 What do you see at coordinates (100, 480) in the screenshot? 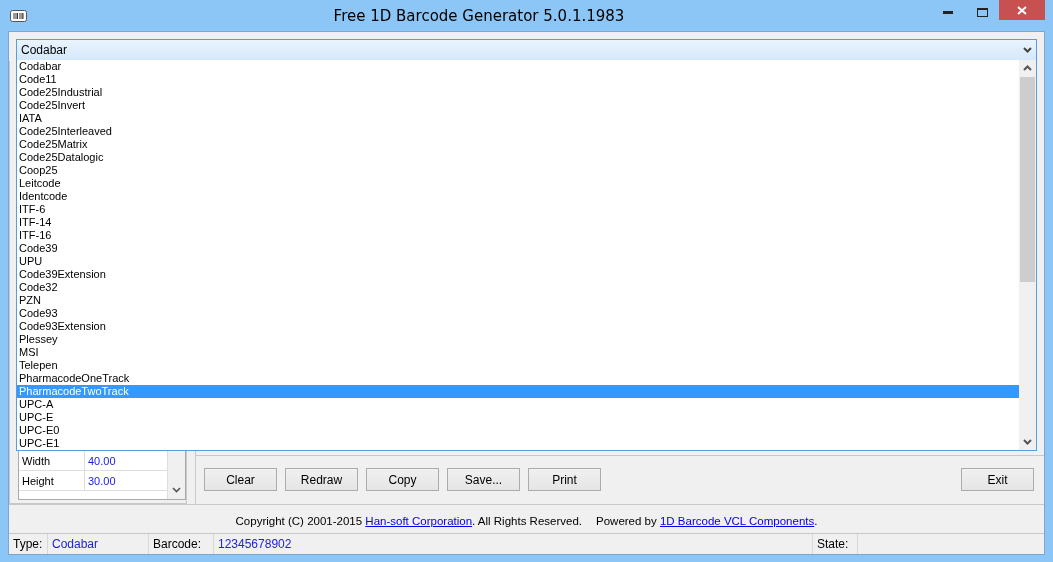
I see `property-value: 30.00` at bounding box center [100, 480].